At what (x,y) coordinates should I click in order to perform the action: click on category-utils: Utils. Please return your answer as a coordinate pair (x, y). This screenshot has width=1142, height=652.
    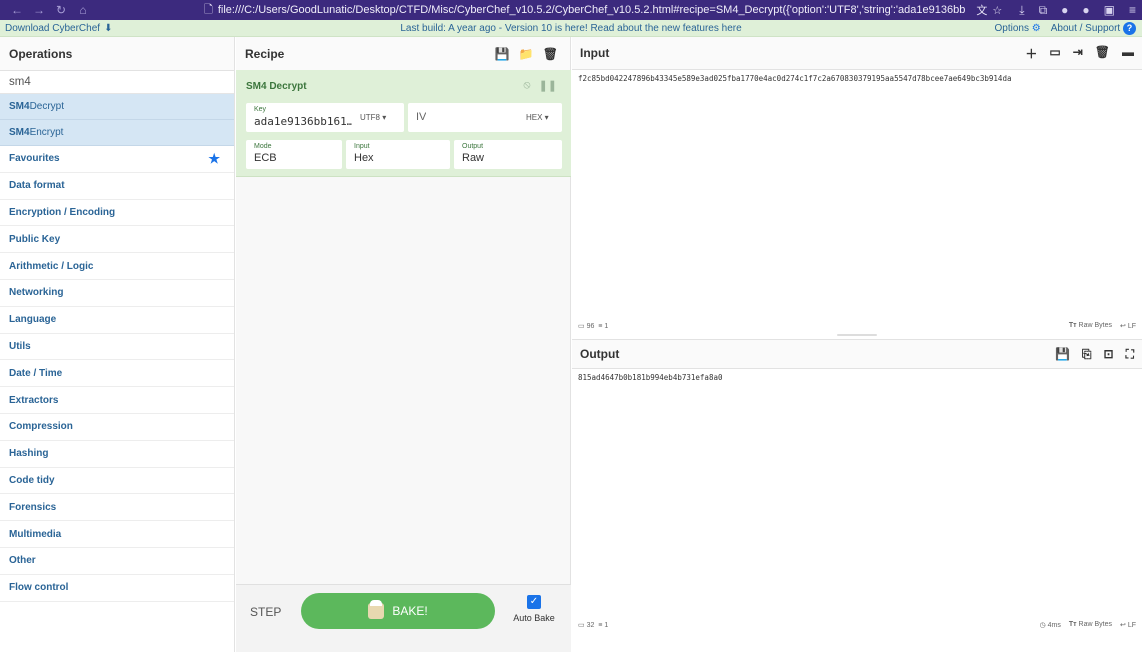
    Looking at the image, I should click on (117, 347).